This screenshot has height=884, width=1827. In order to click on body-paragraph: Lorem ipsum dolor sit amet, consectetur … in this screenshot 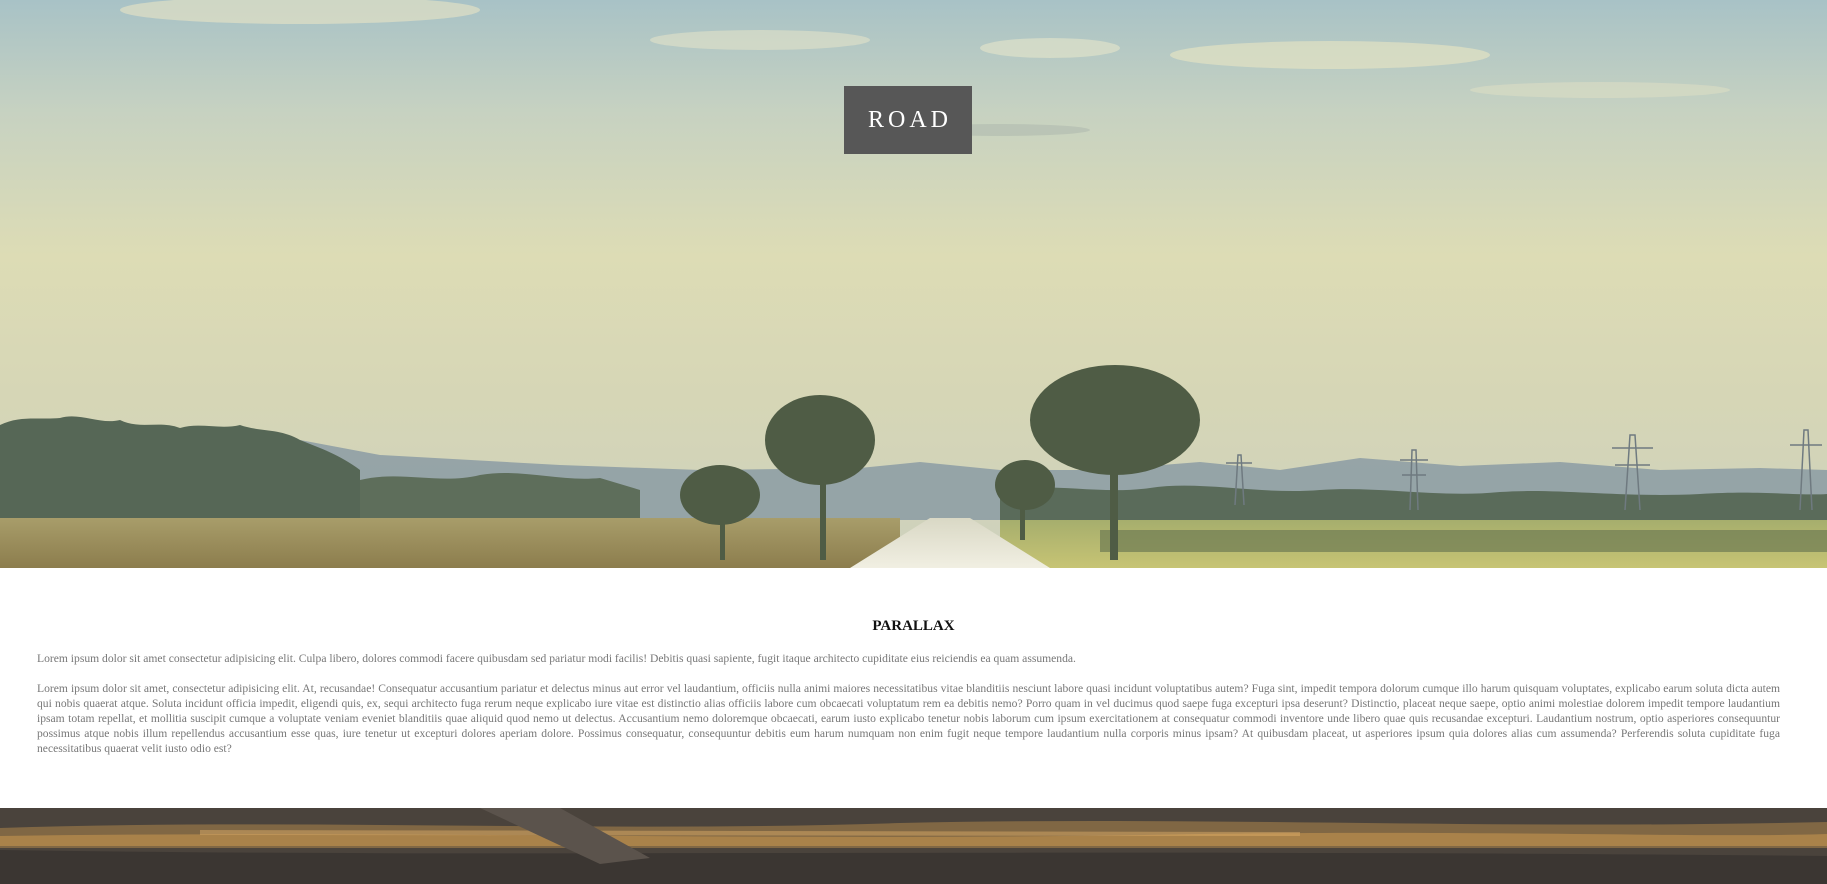, I will do `click(908, 718)`.